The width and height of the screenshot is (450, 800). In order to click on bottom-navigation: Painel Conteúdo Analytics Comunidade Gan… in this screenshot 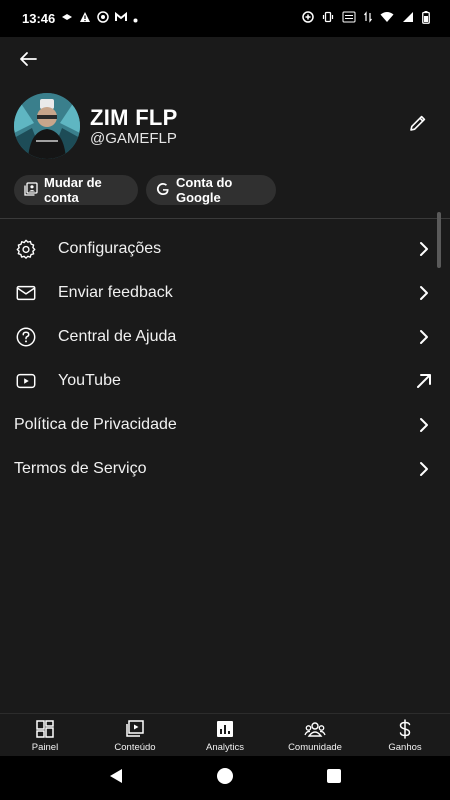, I will do `click(225, 734)`.